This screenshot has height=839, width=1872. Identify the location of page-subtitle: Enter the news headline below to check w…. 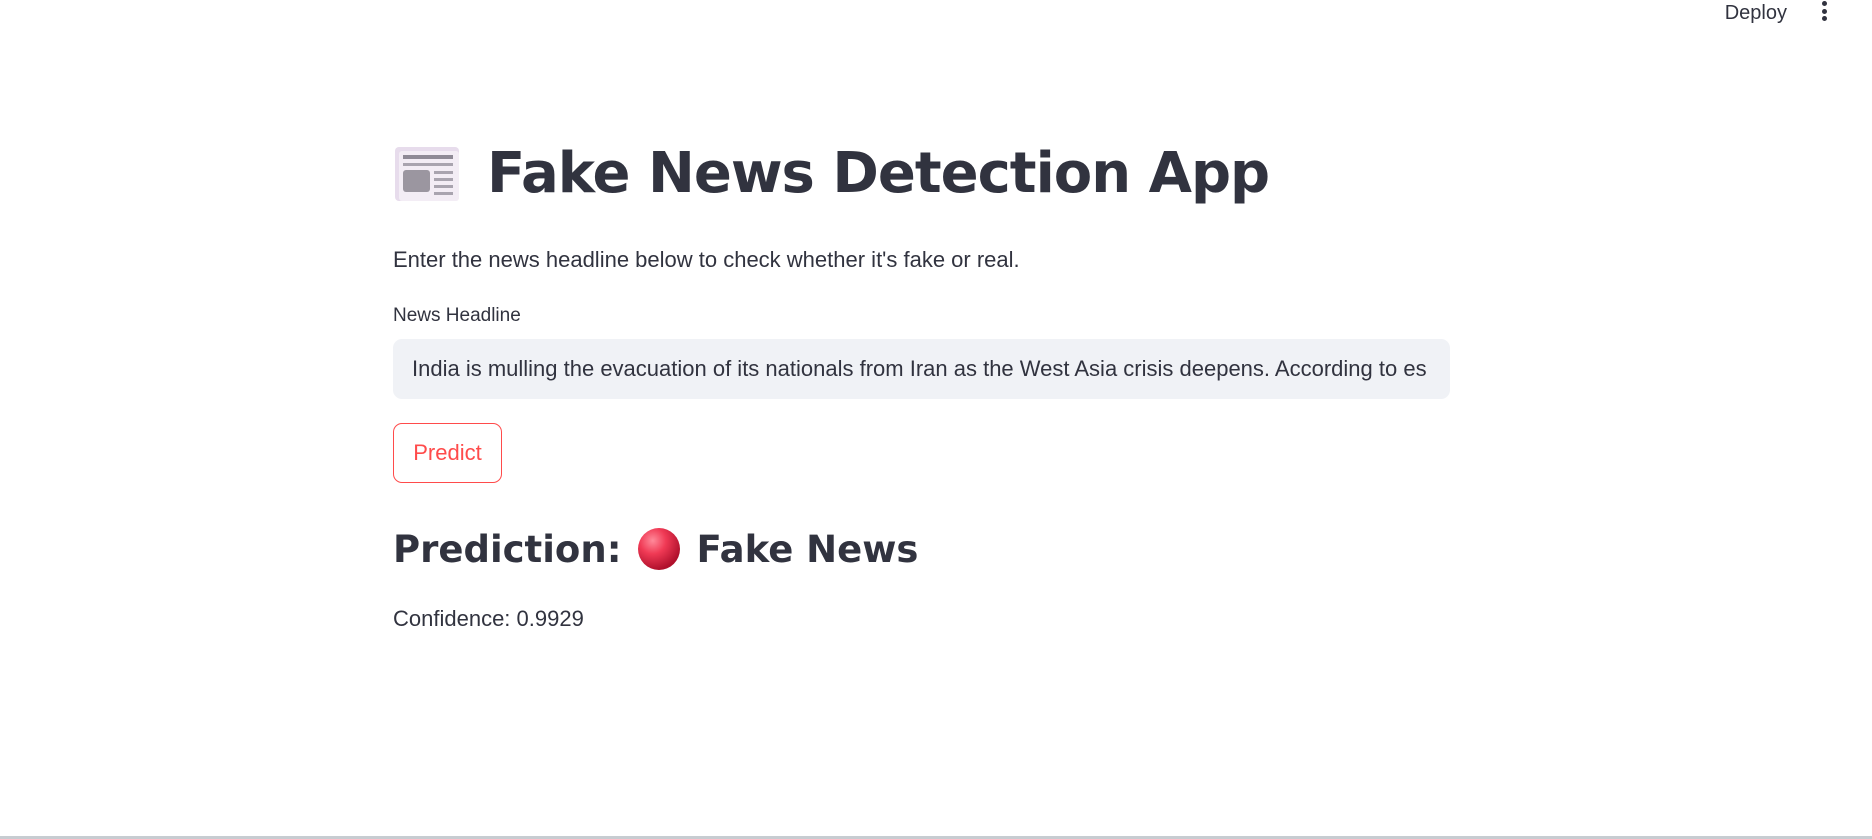
(706, 259).